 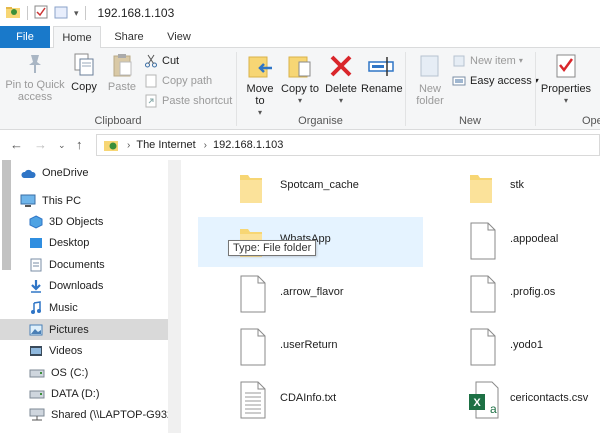 I want to click on copy-path-button: Copy path, so click(x=178, y=81).